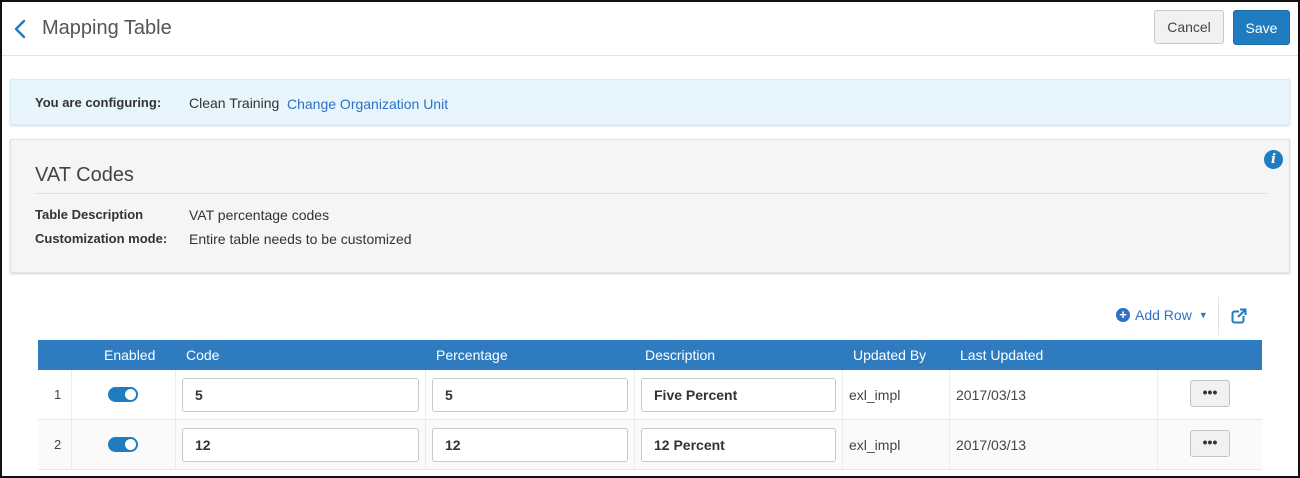 The width and height of the screenshot is (1300, 478). I want to click on column-header-enabled: Enabled, so click(129, 355).